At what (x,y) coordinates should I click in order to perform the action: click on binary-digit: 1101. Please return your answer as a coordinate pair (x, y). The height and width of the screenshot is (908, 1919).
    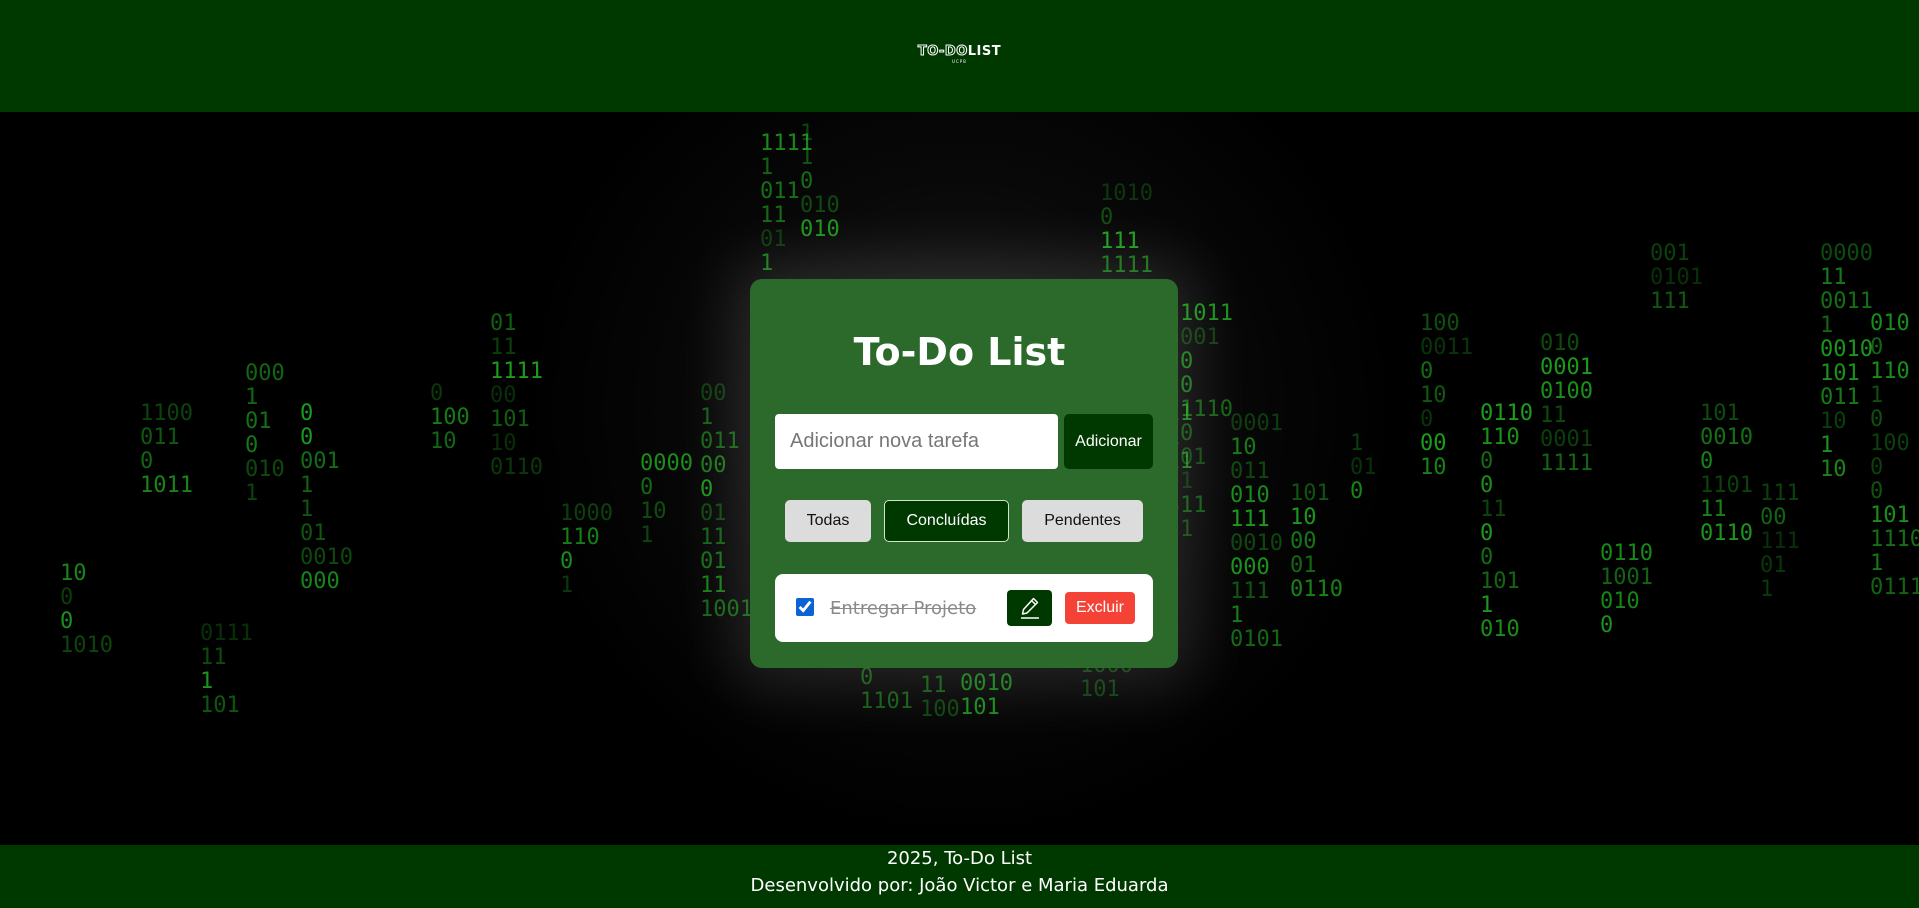
    Looking at the image, I should click on (1726, 485).